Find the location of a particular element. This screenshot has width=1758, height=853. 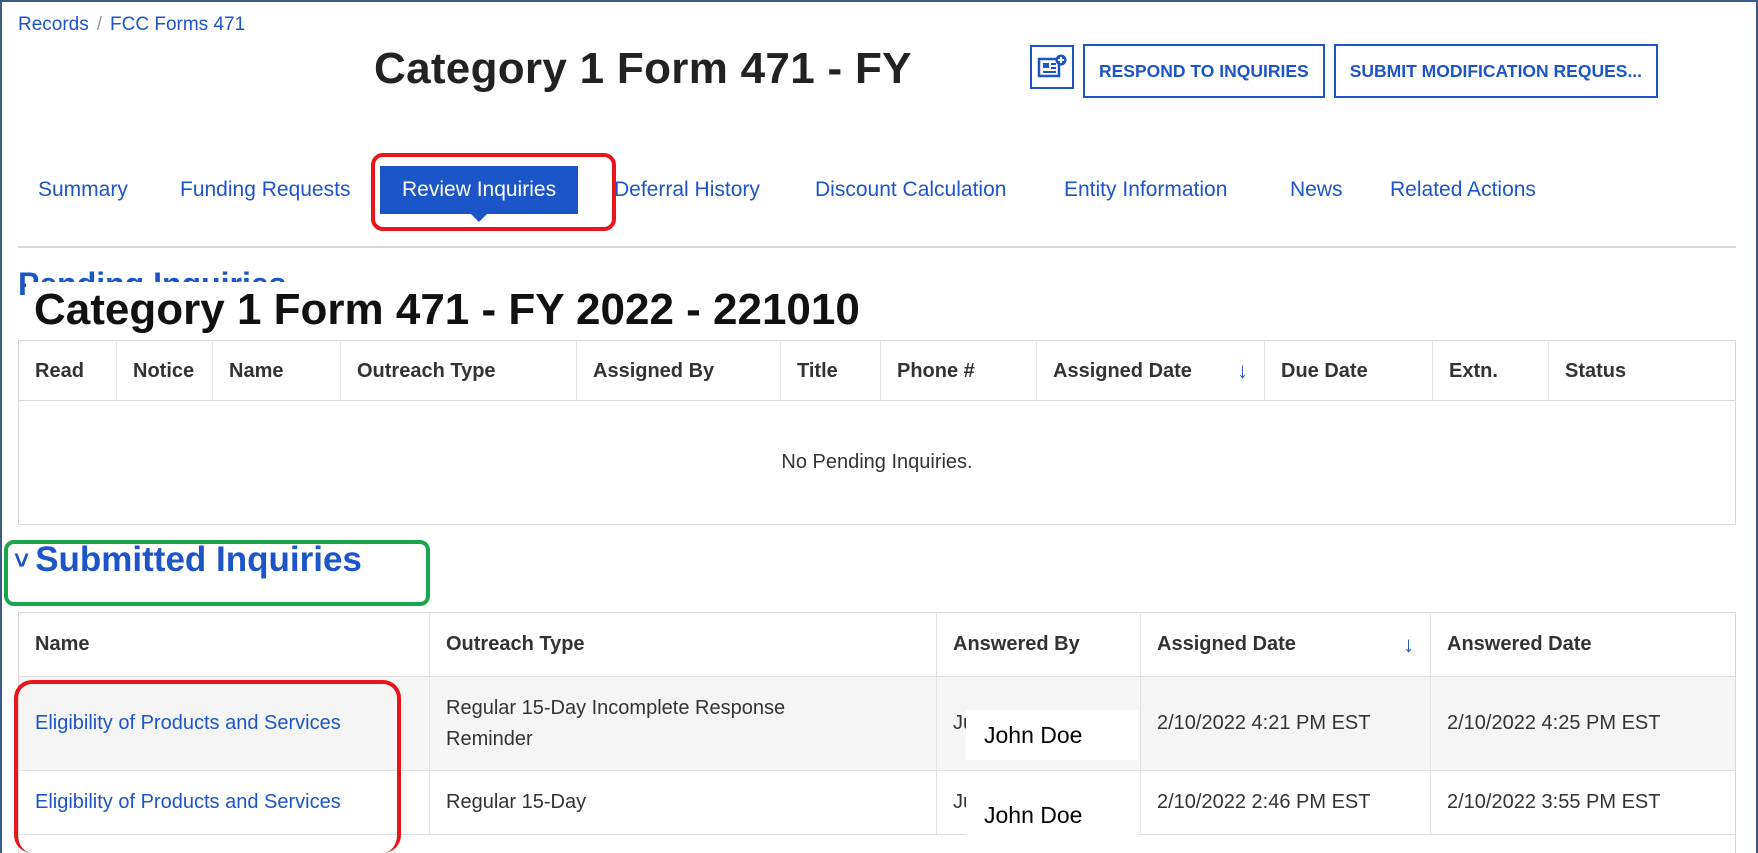

pending-empty-message: No Pending Inquiries. is located at coordinates (877, 462).